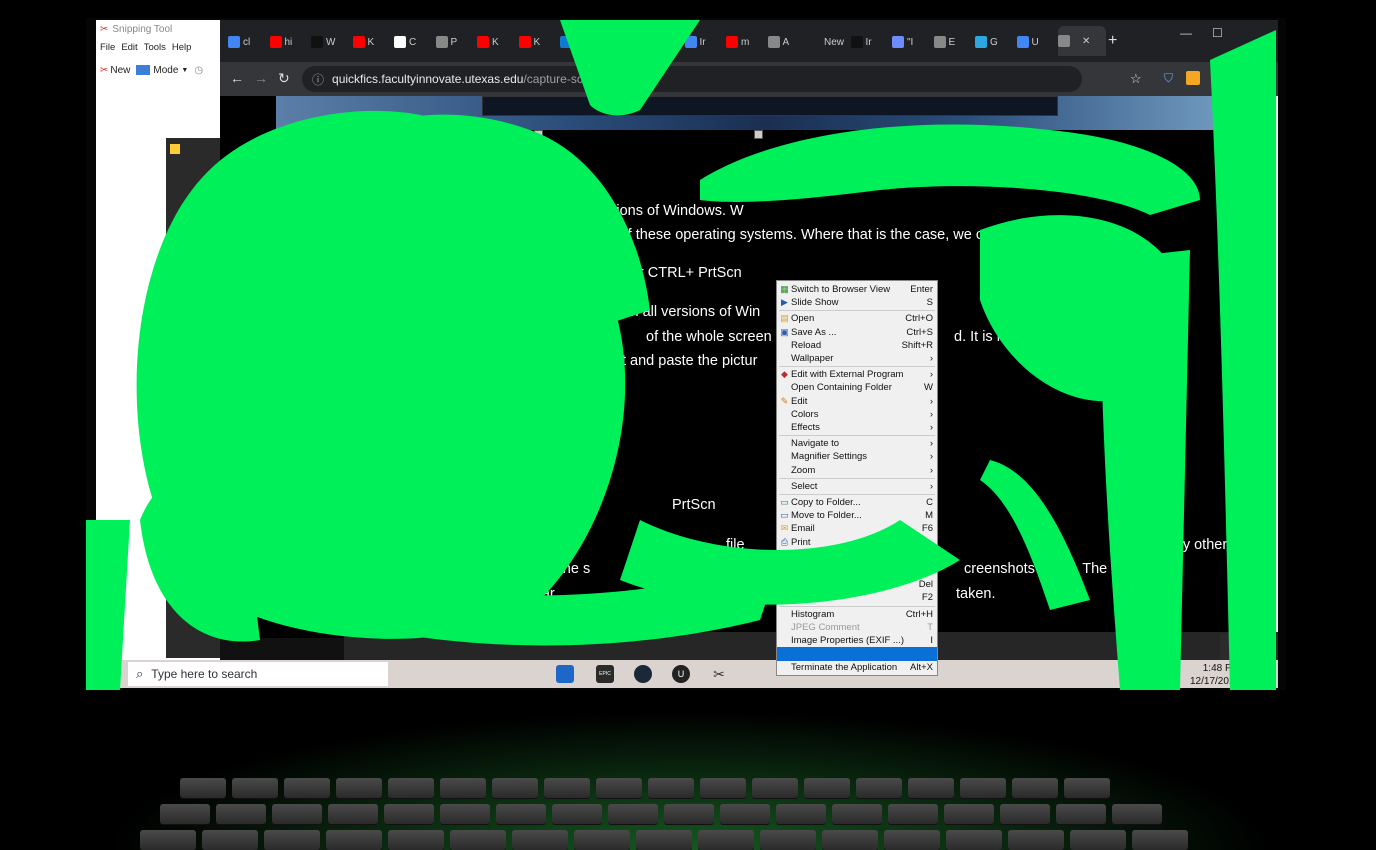 This screenshot has width=1376, height=850. What do you see at coordinates (1129, 674) in the screenshot?
I see `tray-chevron-up-icon: ︿` at bounding box center [1129, 674].